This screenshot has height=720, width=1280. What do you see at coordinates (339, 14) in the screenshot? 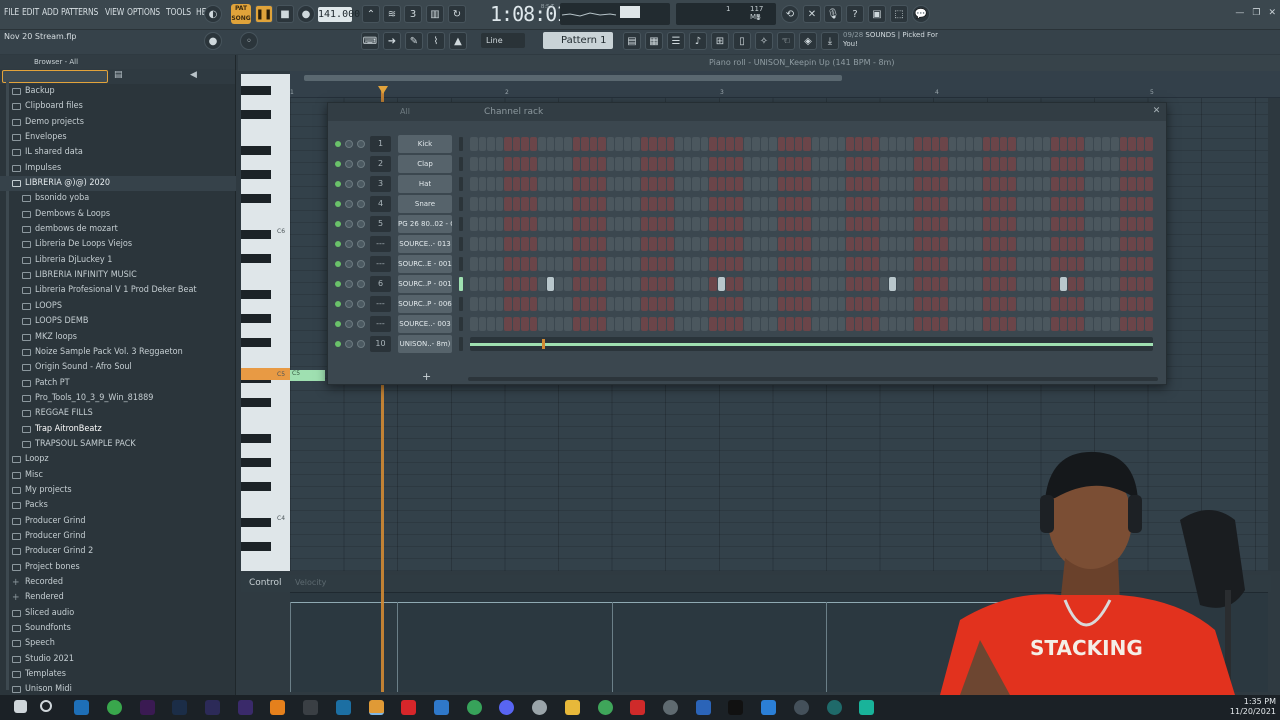
I see `tempo-display: 141.000` at bounding box center [339, 14].